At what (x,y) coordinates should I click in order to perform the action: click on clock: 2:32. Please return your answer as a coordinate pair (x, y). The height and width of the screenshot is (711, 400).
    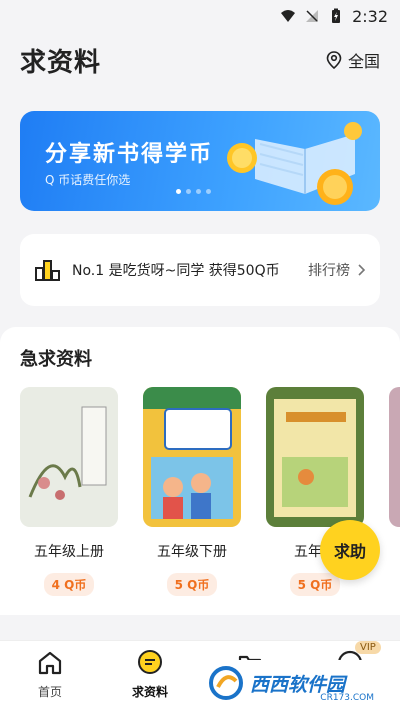
    Looking at the image, I should click on (370, 16).